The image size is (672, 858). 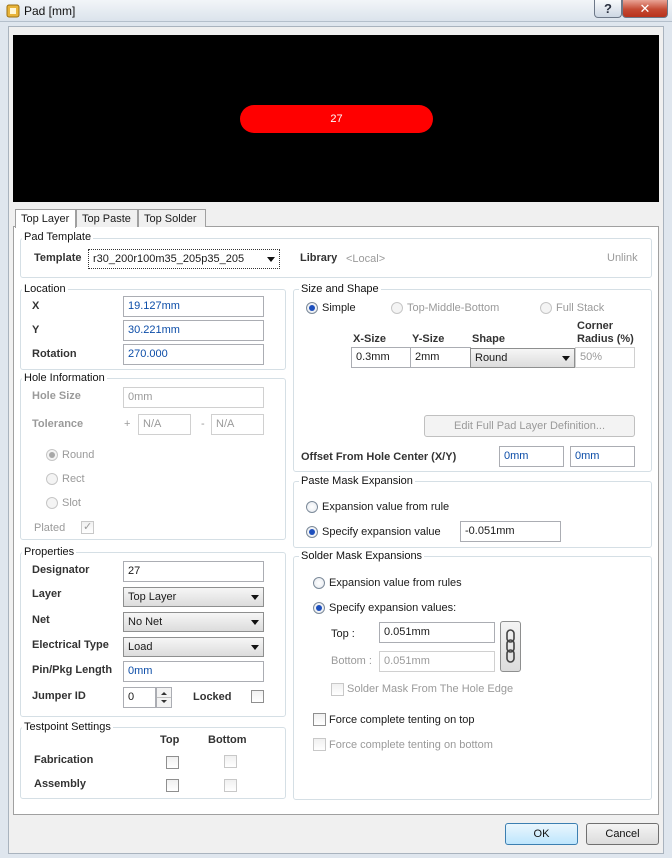 I want to click on corner-radius-input: 50%, so click(x=605, y=357).